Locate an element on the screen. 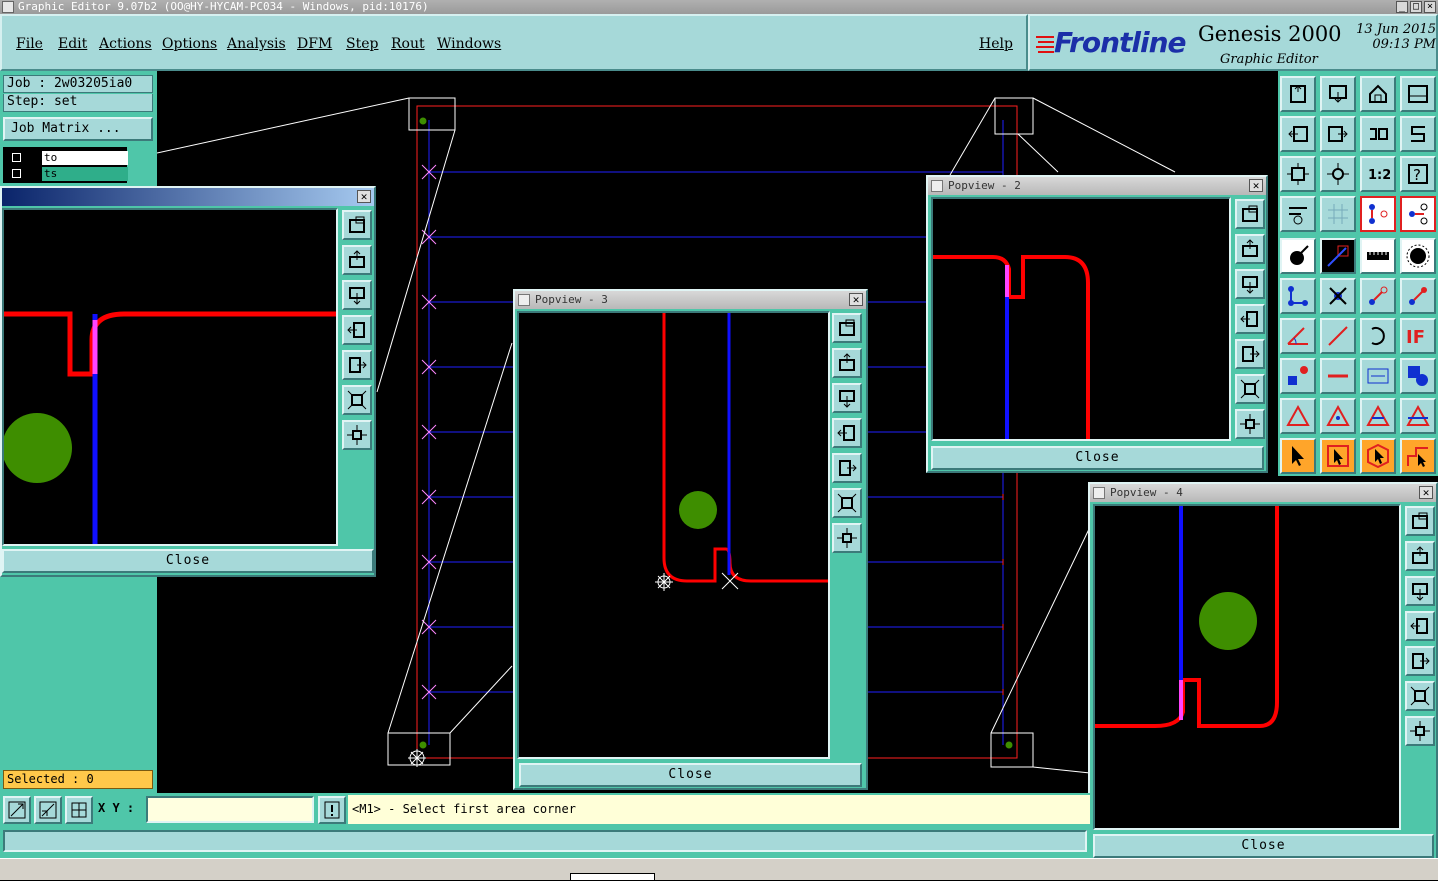  popview-2-view is located at coordinates (1081, 319).